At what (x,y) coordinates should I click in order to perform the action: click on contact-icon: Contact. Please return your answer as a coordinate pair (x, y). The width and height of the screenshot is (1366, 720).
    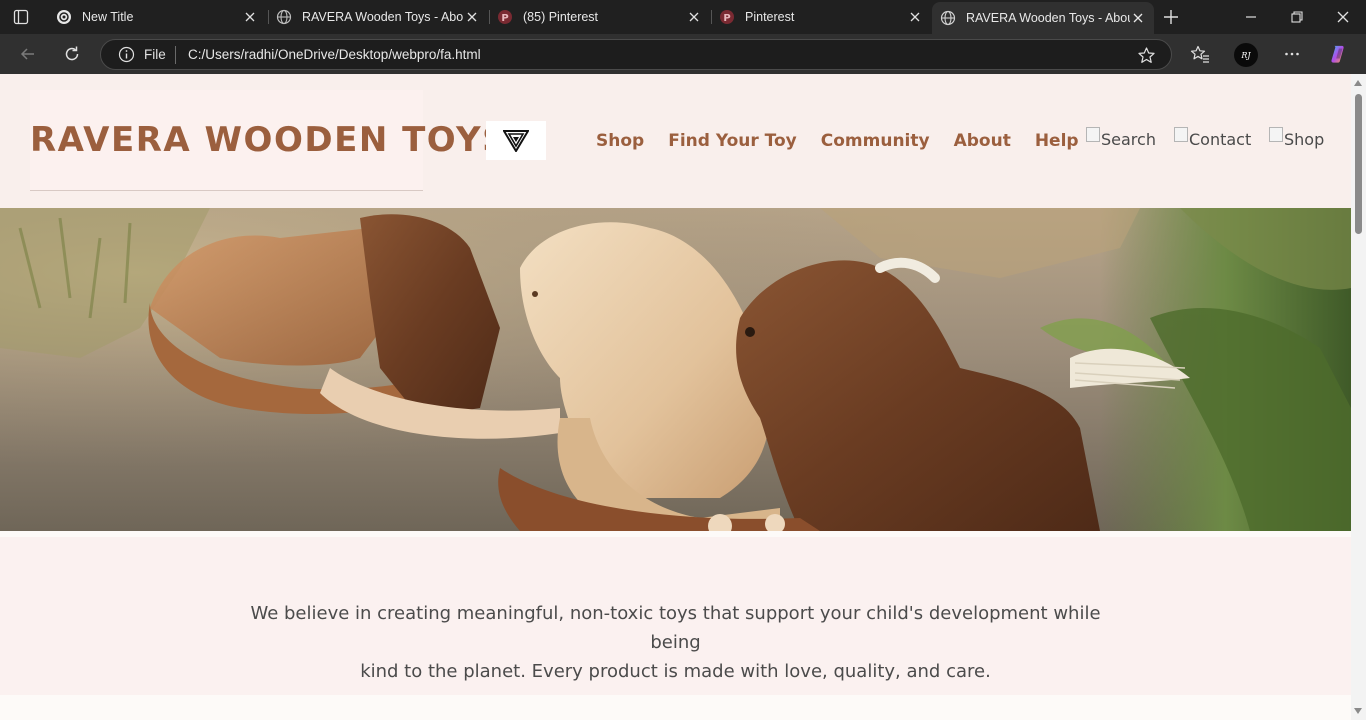
    Looking at the image, I should click on (1213, 138).